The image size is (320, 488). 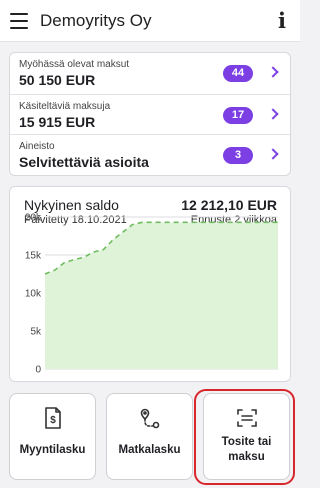 What do you see at coordinates (149, 436) in the screenshot?
I see `travel-invoice-button: Matkalasku` at bounding box center [149, 436].